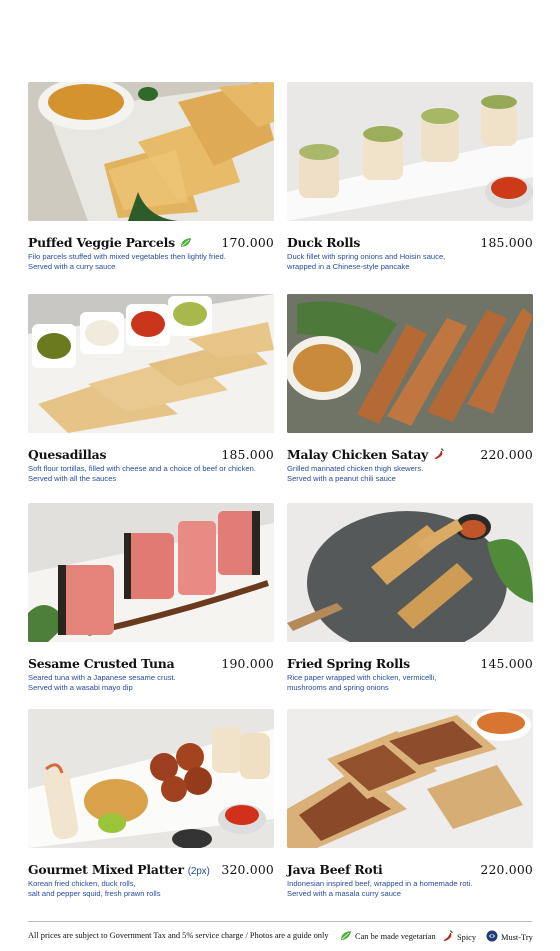  Describe the element at coordinates (247, 663) in the screenshot. I see `dish-price: 190.000` at that location.